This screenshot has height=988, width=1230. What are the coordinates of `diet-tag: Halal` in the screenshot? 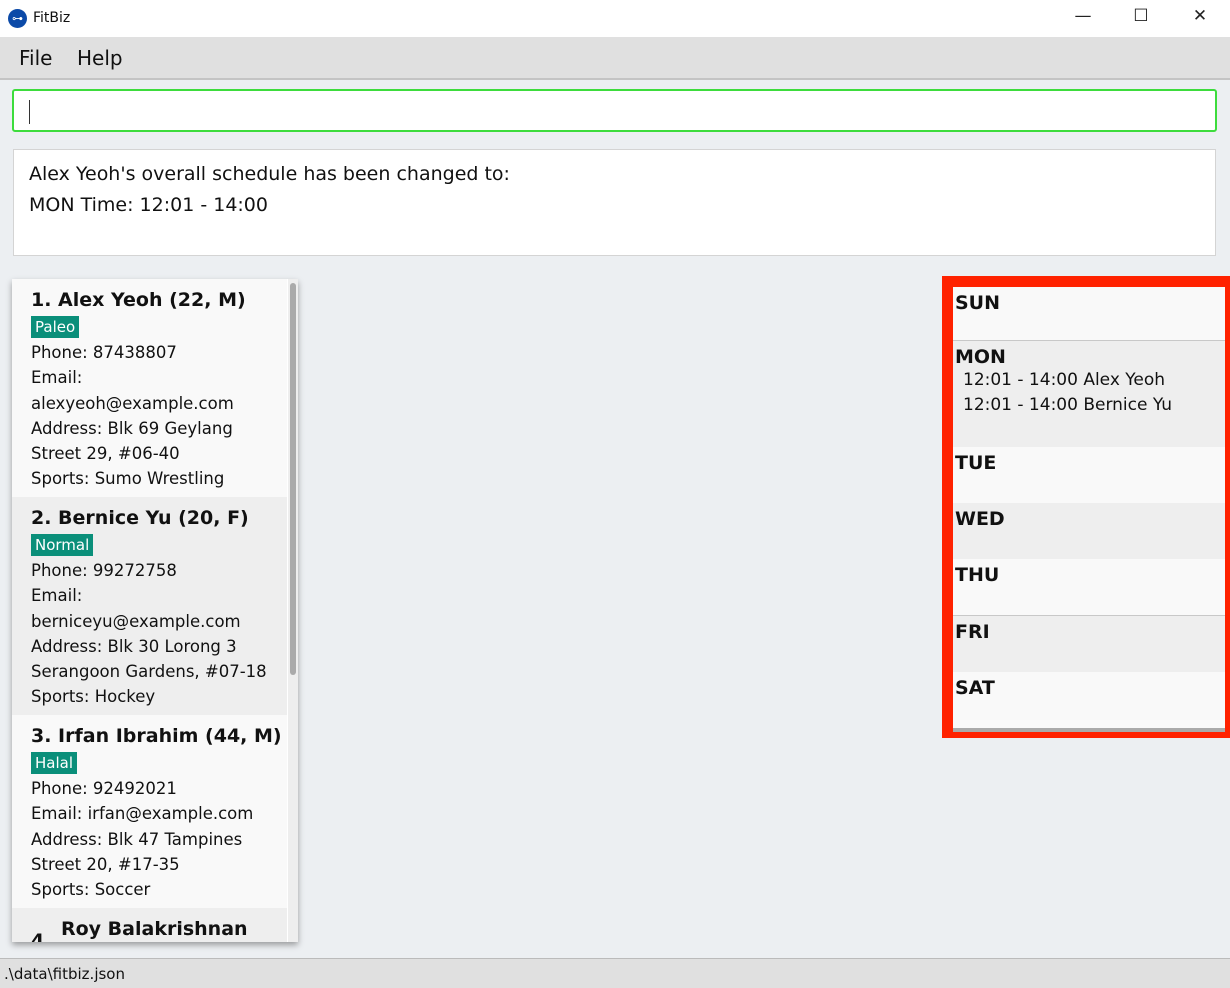 It's located at (54, 763).